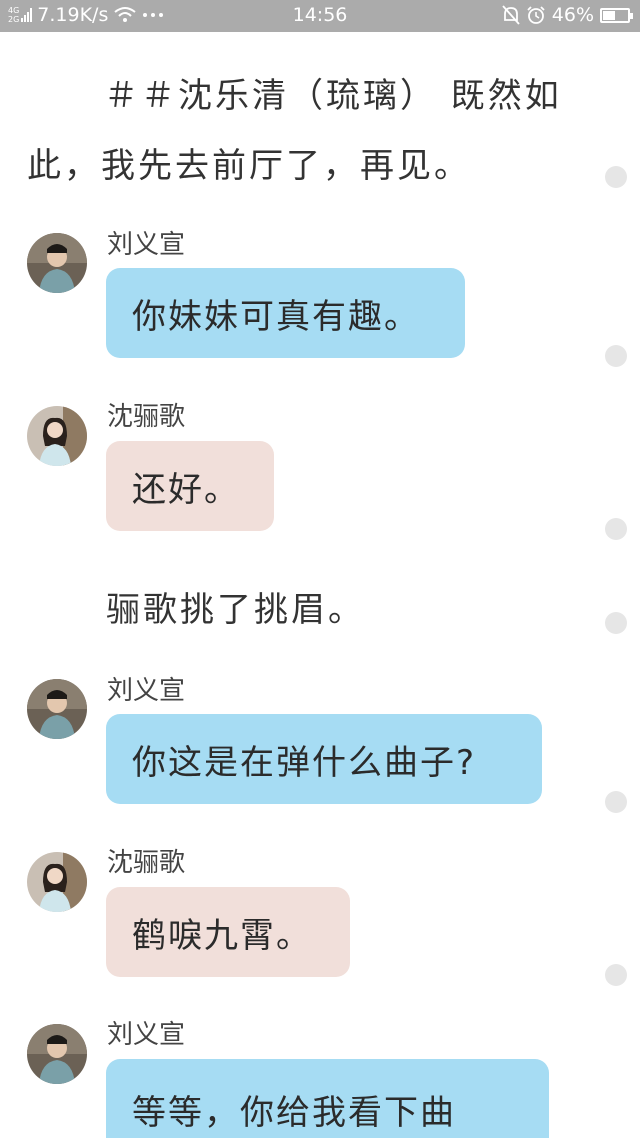  What do you see at coordinates (249, 166) in the screenshot?
I see `narration-line-2: 此，我先去前厅了，再见。` at bounding box center [249, 166].